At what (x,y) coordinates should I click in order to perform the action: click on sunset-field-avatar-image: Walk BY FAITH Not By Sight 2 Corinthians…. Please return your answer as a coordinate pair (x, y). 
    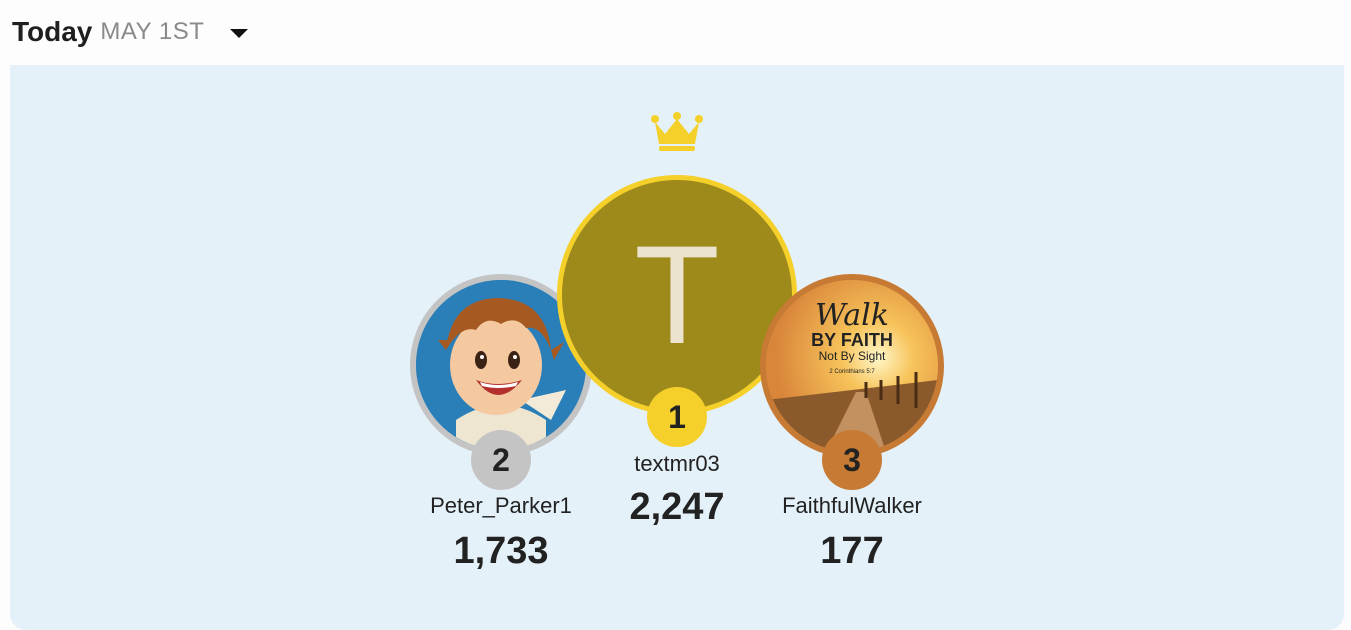
    Looking at the image, I should click on (852, 366).